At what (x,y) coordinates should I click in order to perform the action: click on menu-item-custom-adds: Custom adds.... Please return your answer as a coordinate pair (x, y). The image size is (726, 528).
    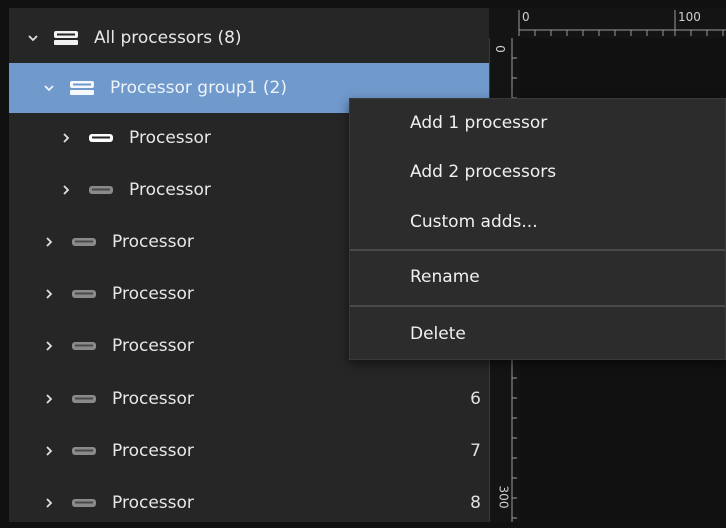
    Looking at the image, I should click on (474, 222).